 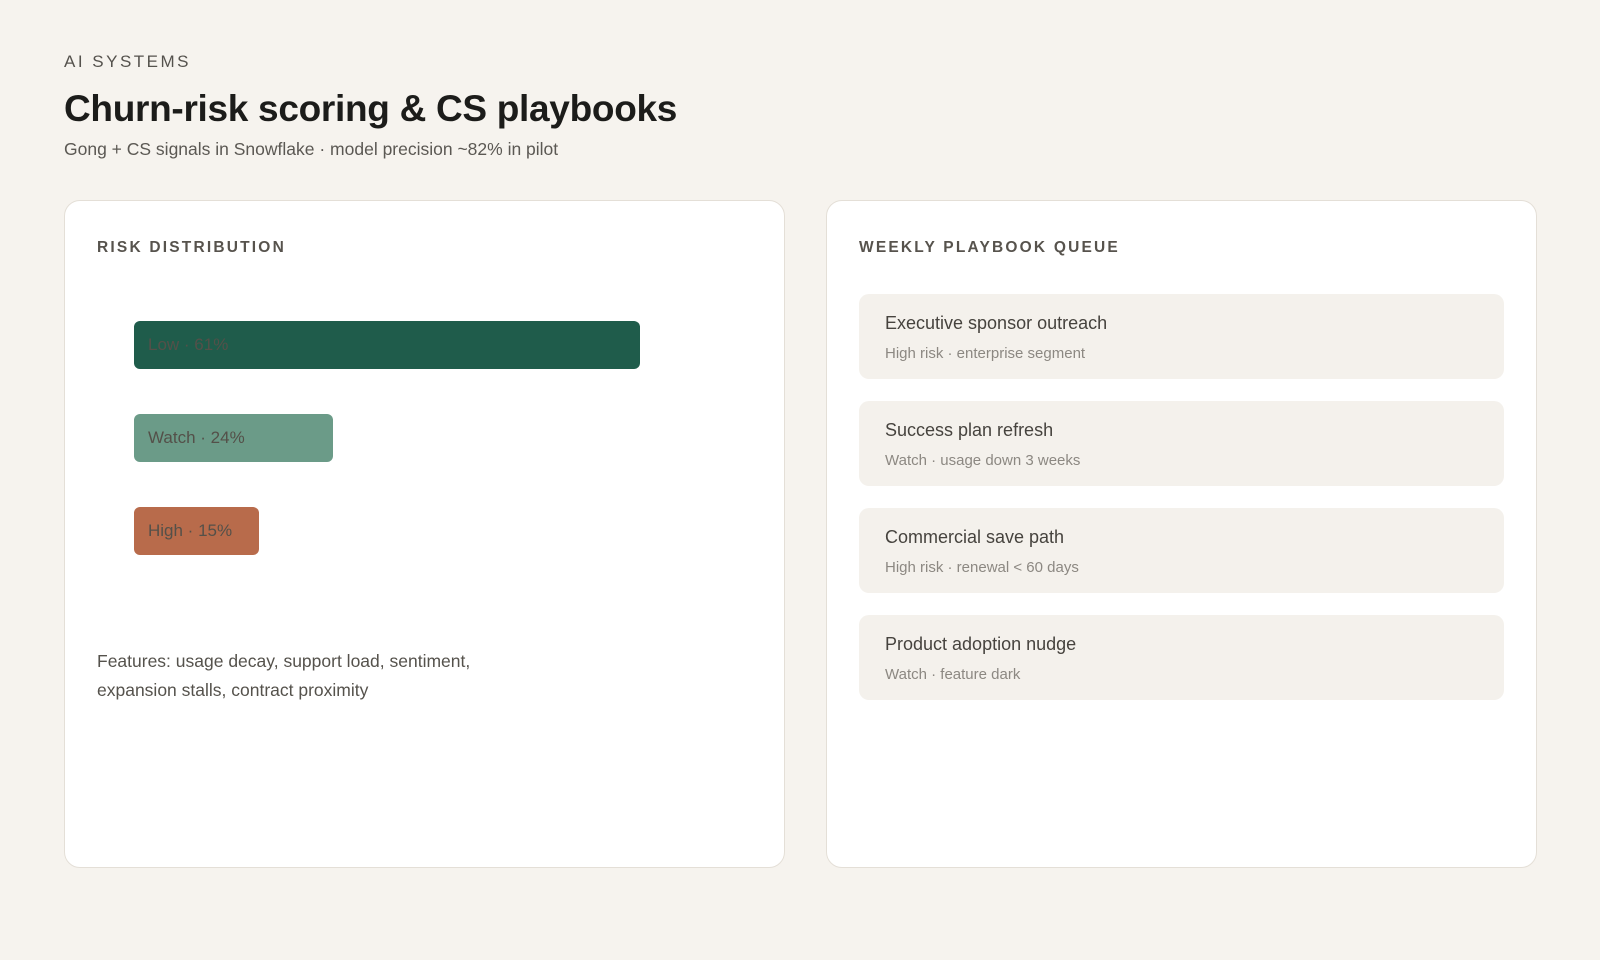 I want to click on risk-bar-watch: Watch · 24%, so click(x=233, y=438).